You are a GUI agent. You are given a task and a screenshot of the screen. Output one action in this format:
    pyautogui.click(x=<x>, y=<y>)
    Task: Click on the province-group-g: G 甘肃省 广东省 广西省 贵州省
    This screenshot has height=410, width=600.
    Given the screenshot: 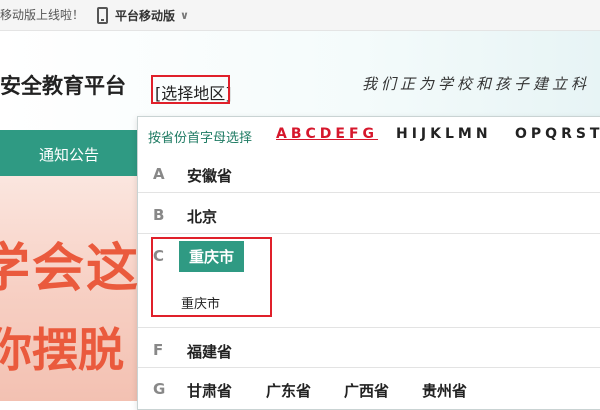 What is the action you would take?
    pyautogui.click(x=369, y=389)
    